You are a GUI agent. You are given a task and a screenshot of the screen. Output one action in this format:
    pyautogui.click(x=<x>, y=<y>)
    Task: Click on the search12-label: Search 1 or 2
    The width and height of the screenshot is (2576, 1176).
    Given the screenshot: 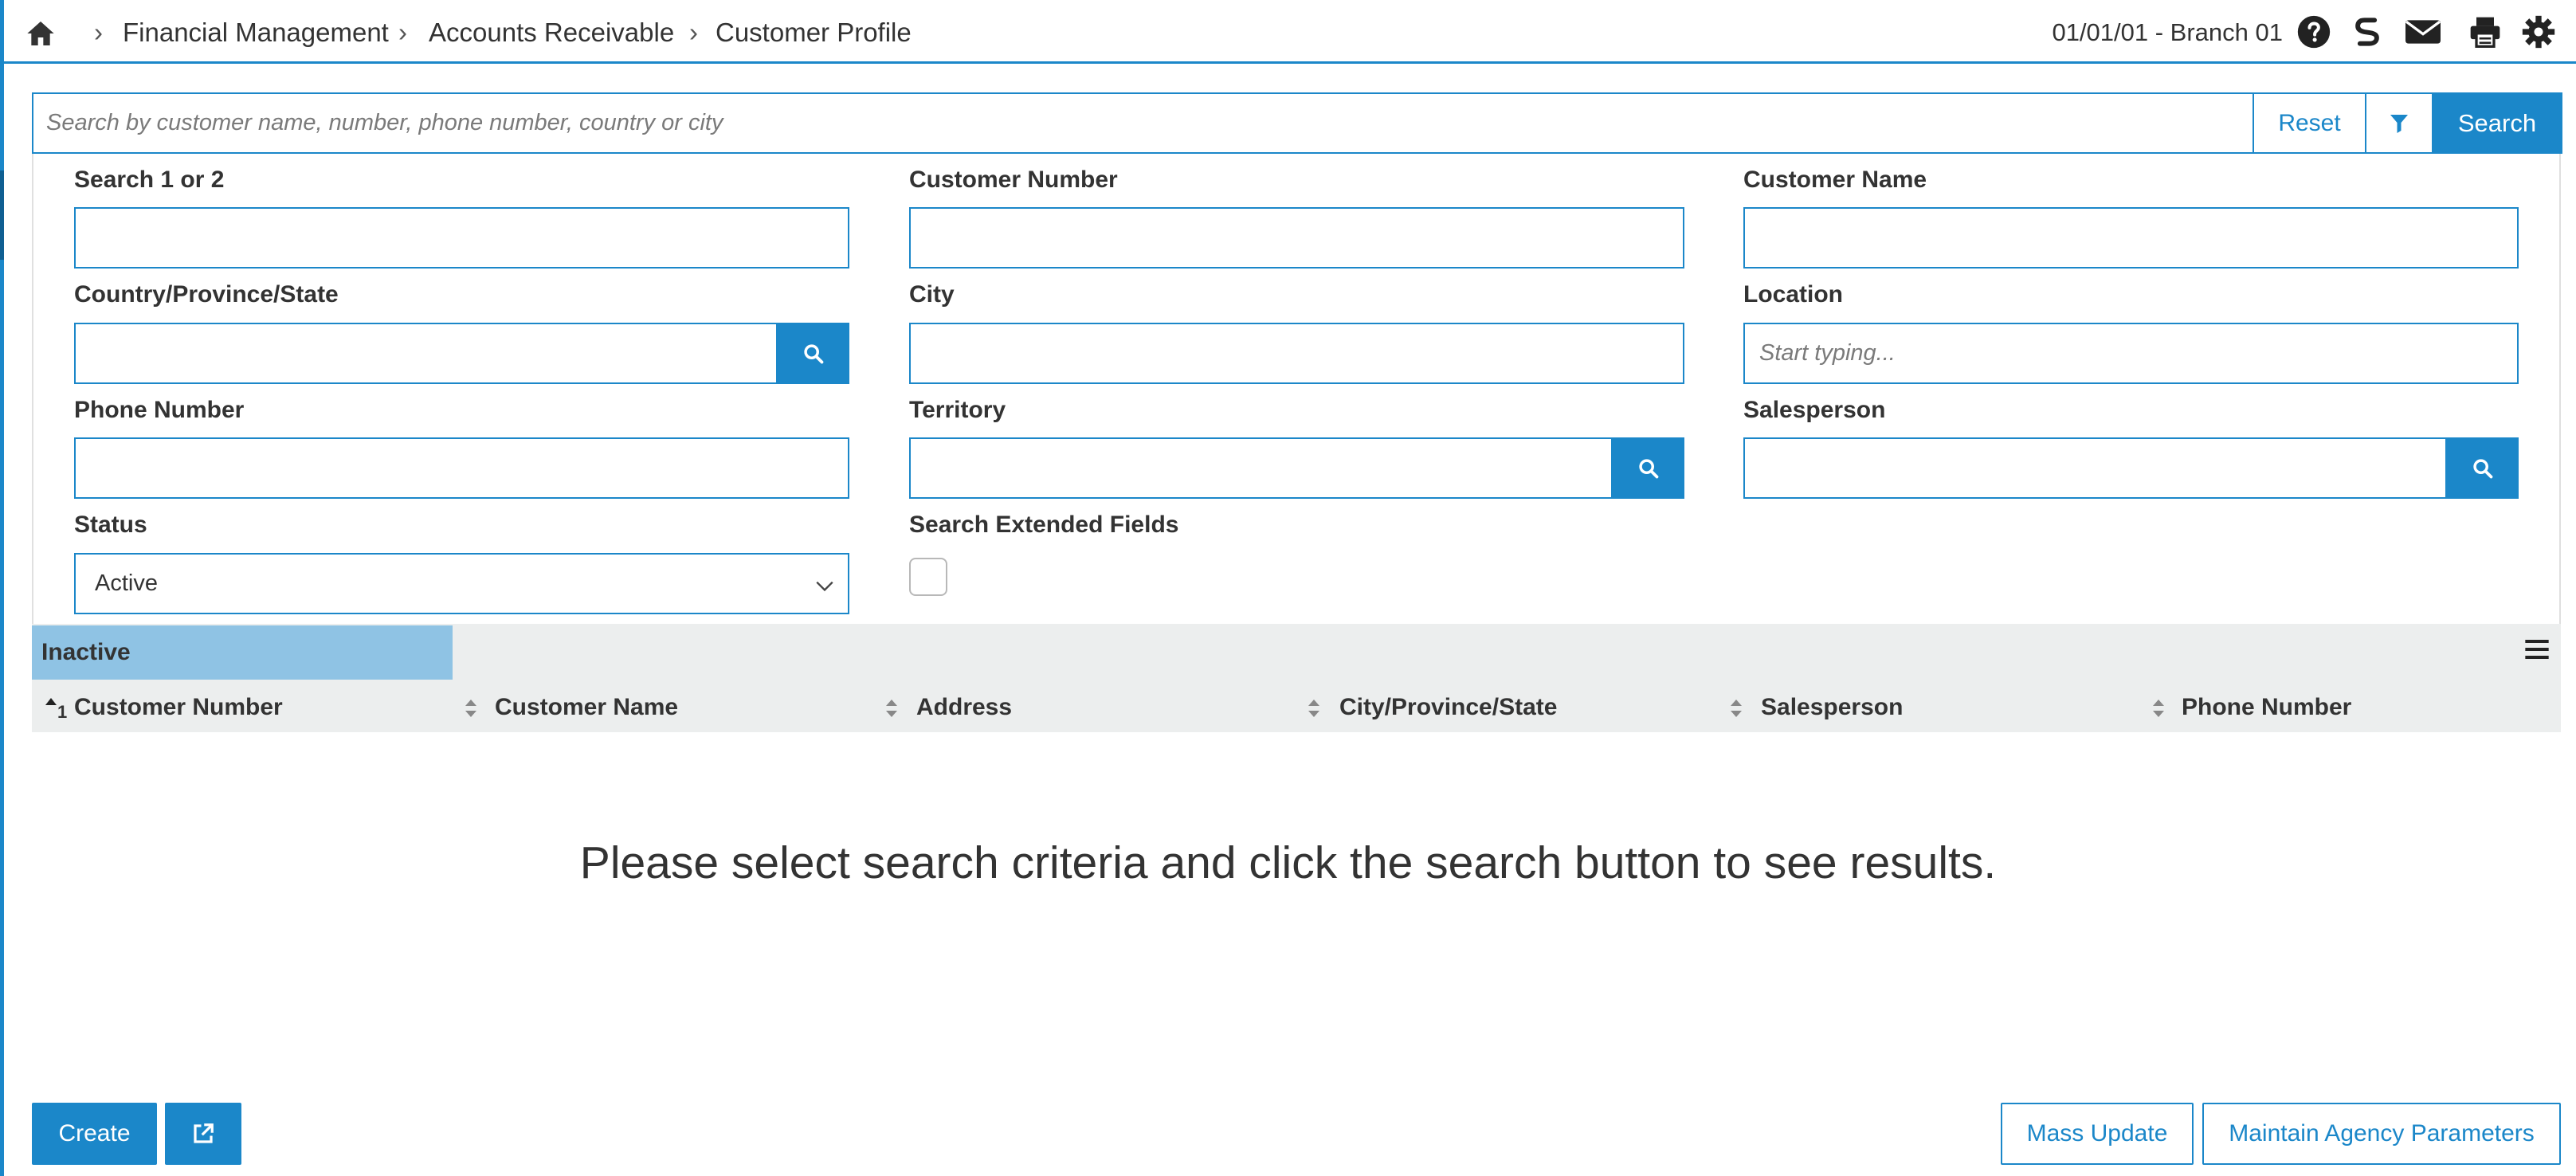 What is the action you would take?
    pyautogui.click(x=149, y=180)
    